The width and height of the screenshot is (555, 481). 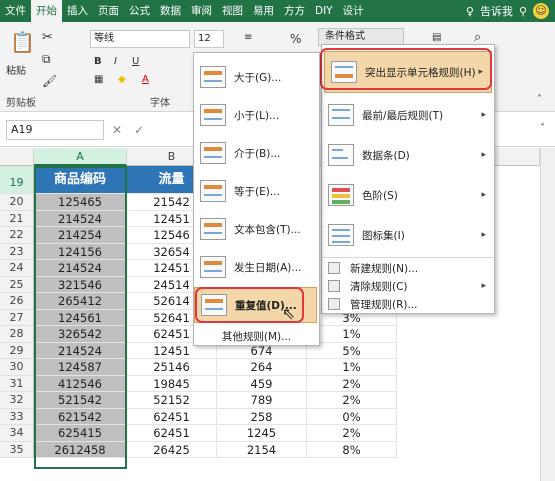 I want to click on underline-button: U, so click(x=135, y=61).